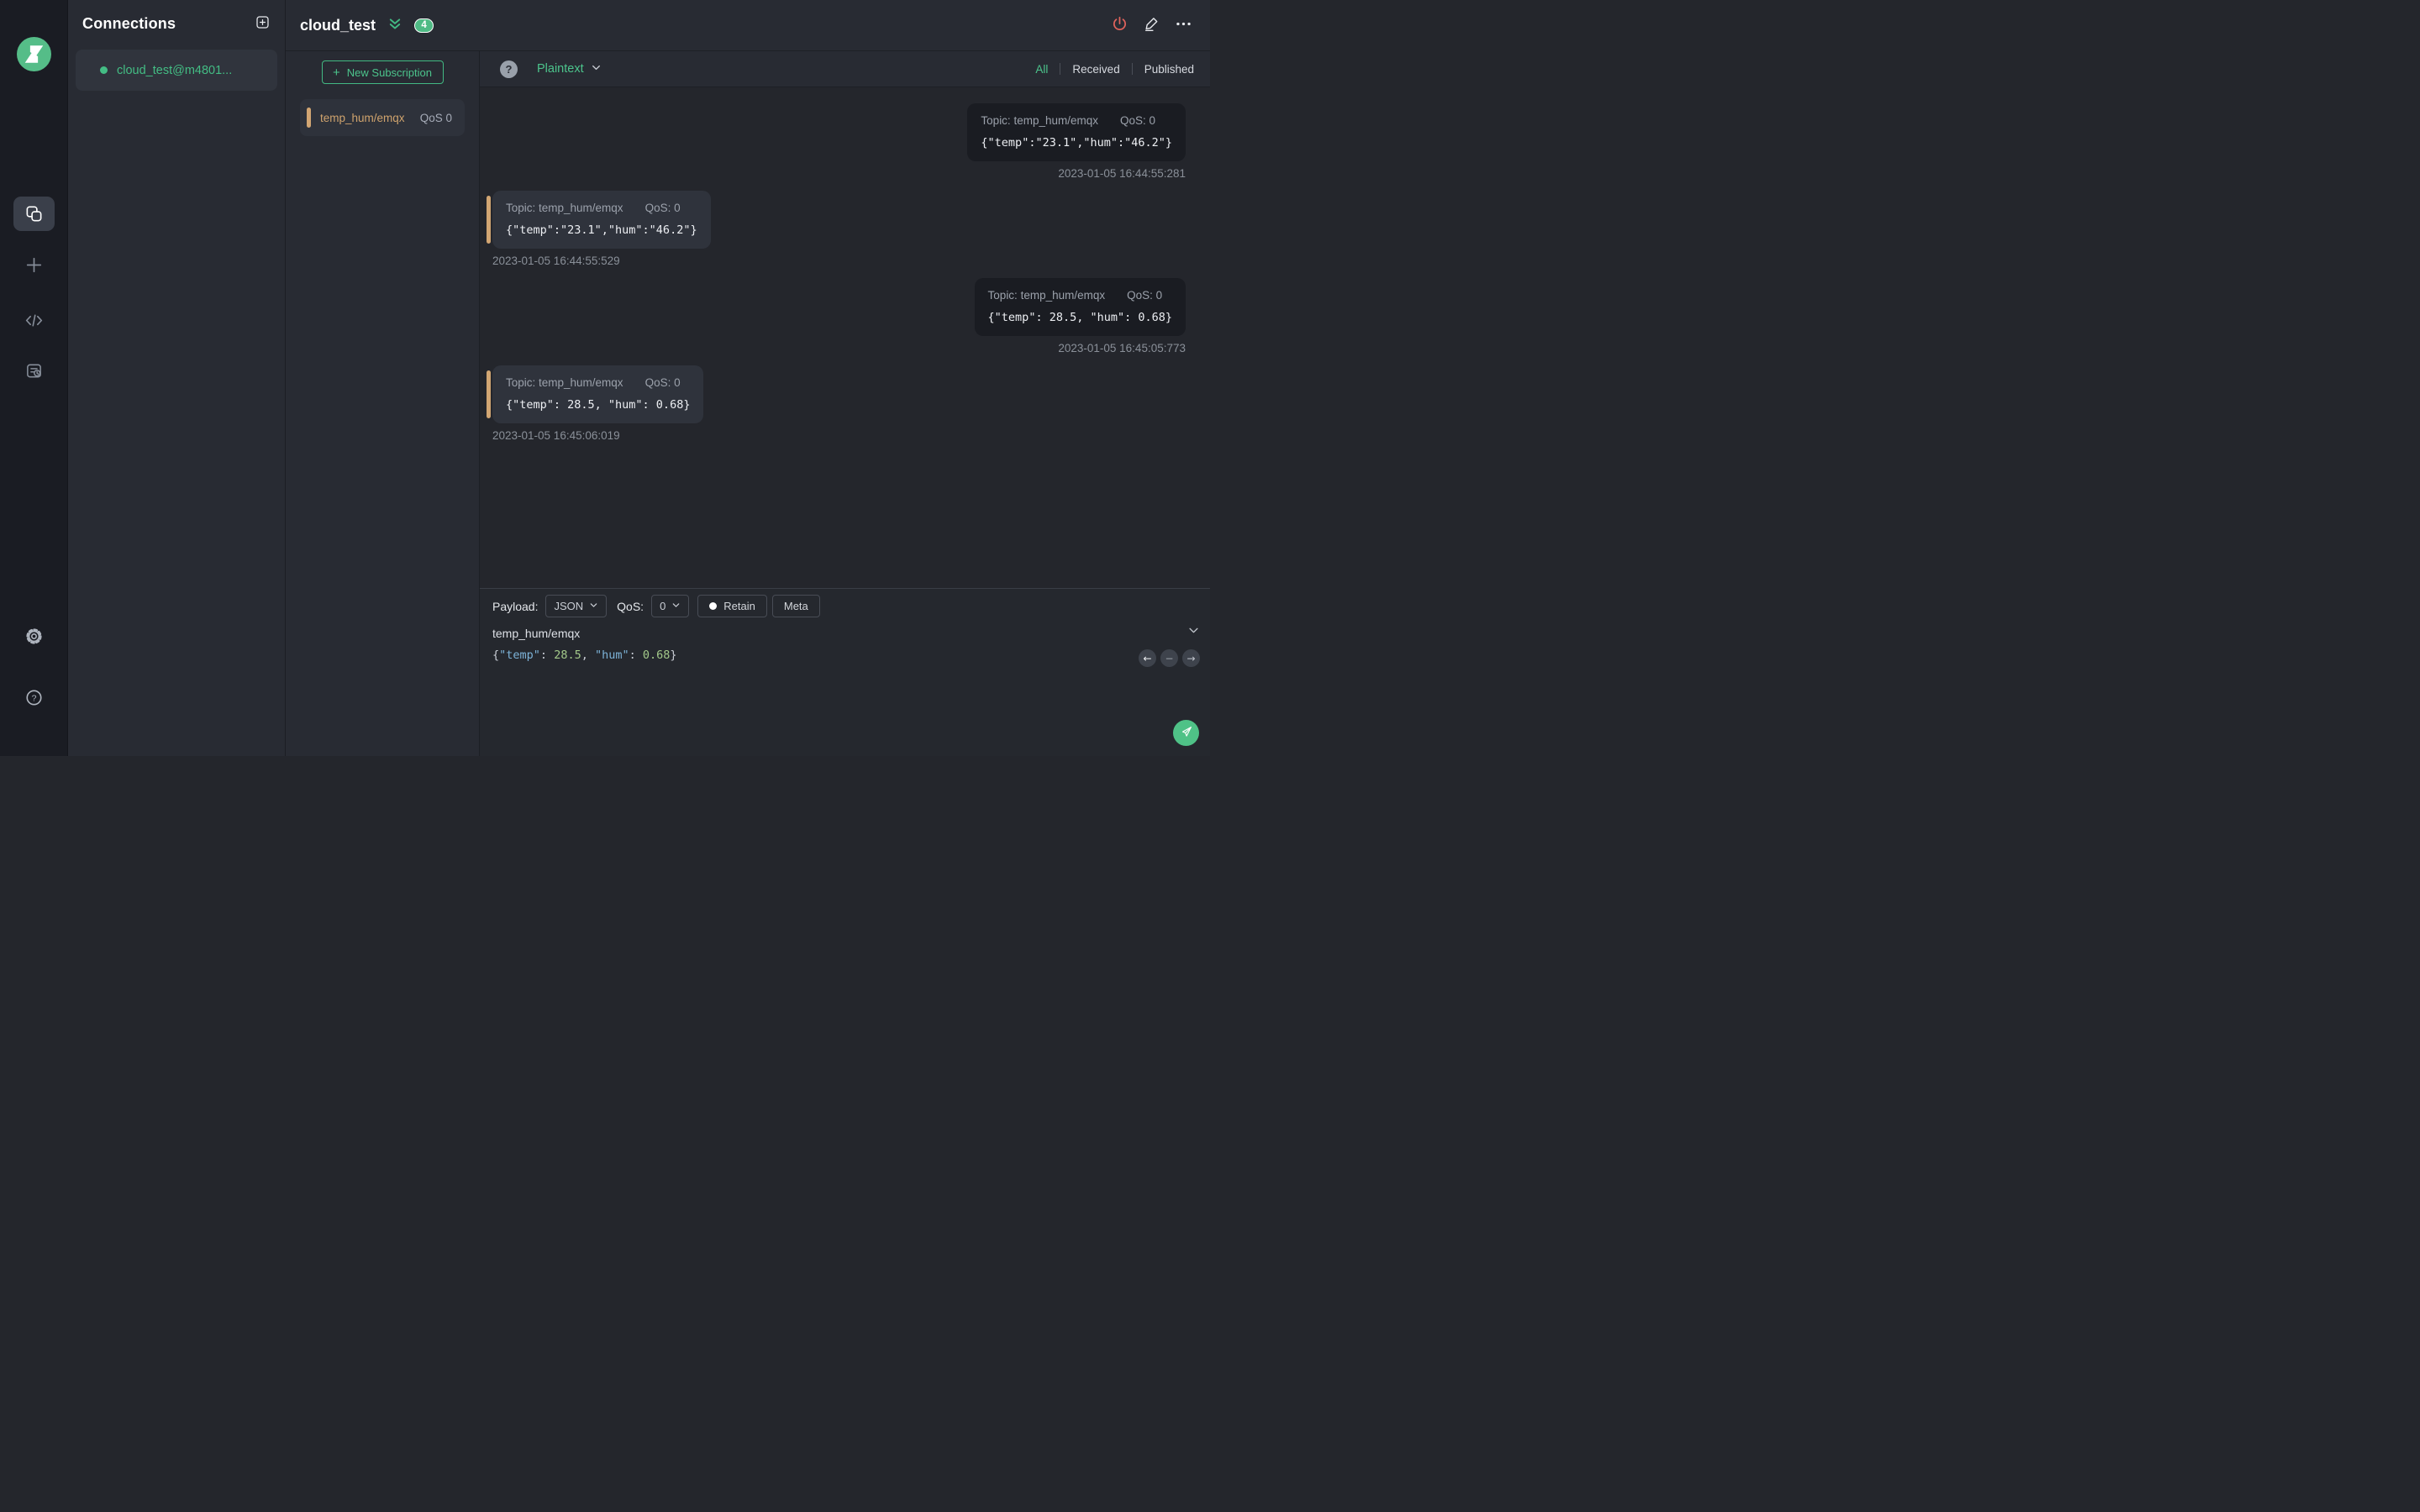  What do you see at coordinates (536, 633) in the screenshot?
I see `topic-input: temp_hum/emqx` at bounding box center [536, 633].